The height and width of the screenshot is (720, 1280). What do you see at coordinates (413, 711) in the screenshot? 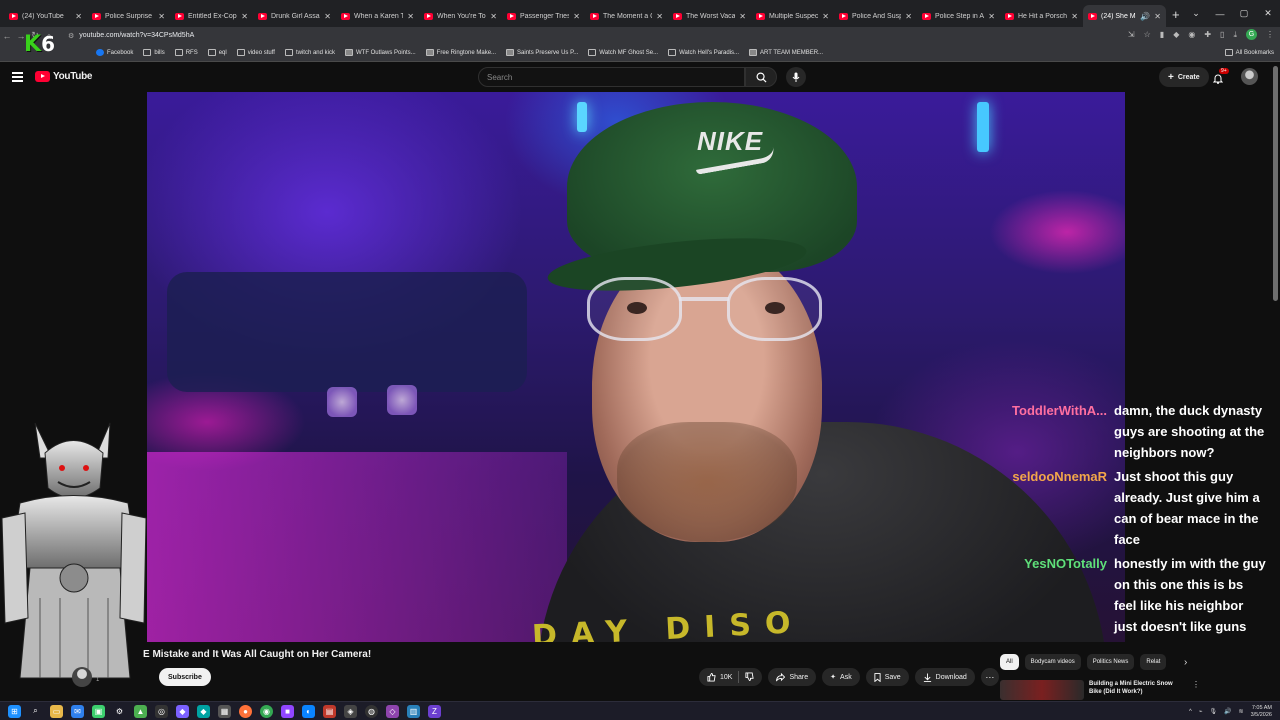
I see `app-icon: ▥` at bounding box center [413, 711].